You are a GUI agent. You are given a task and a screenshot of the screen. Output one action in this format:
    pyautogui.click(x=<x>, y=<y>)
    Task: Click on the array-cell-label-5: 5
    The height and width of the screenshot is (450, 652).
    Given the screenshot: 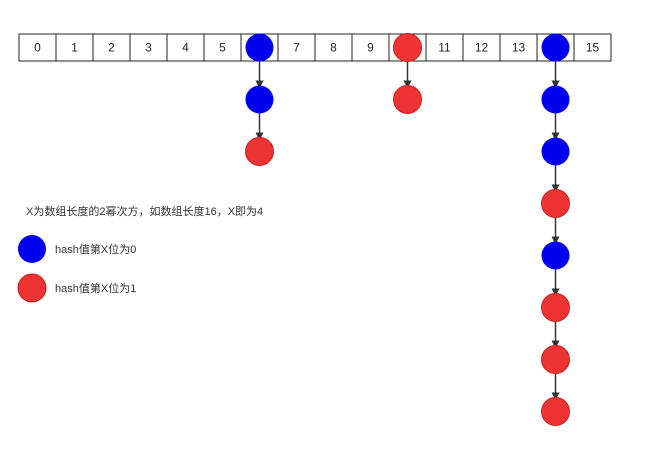 What is the action you would take?
    pyautogui.click(x=222, y=48)
    